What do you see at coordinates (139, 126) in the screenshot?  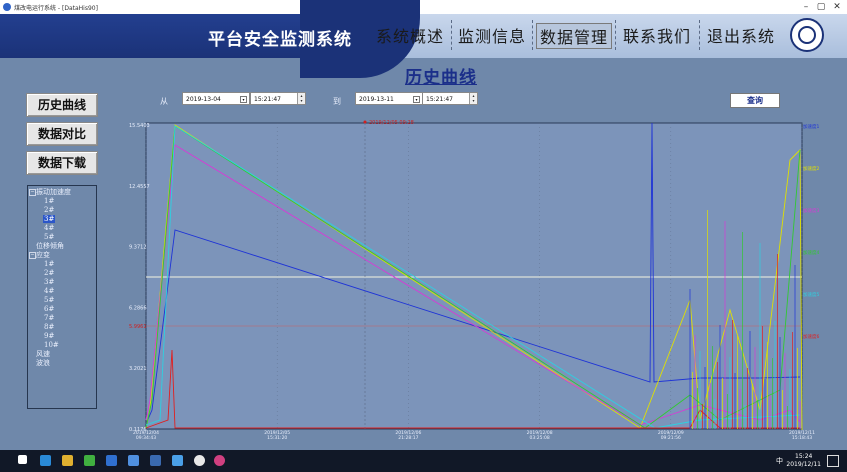 I see `y-tick-label: 15.5403` at bounding box center [139, 126].